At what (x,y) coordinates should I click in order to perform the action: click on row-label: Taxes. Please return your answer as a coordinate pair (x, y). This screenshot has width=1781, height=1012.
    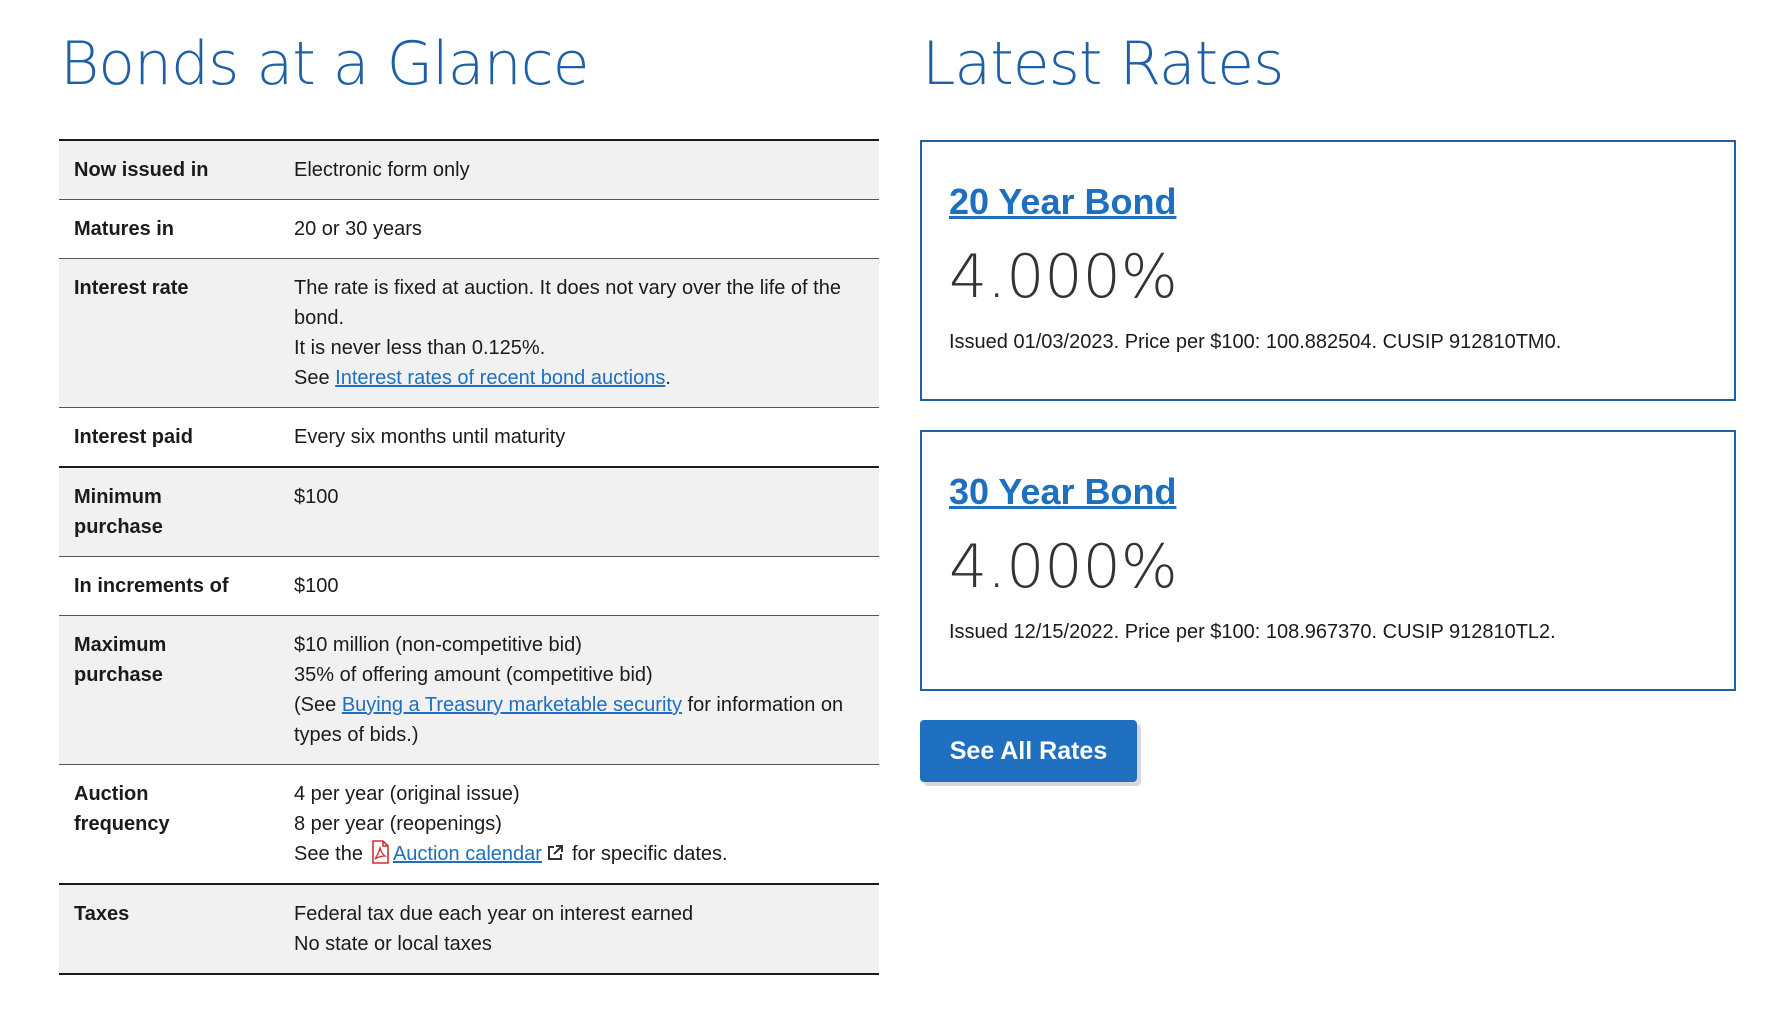
    Looking at the image, I should click on (161, 929).